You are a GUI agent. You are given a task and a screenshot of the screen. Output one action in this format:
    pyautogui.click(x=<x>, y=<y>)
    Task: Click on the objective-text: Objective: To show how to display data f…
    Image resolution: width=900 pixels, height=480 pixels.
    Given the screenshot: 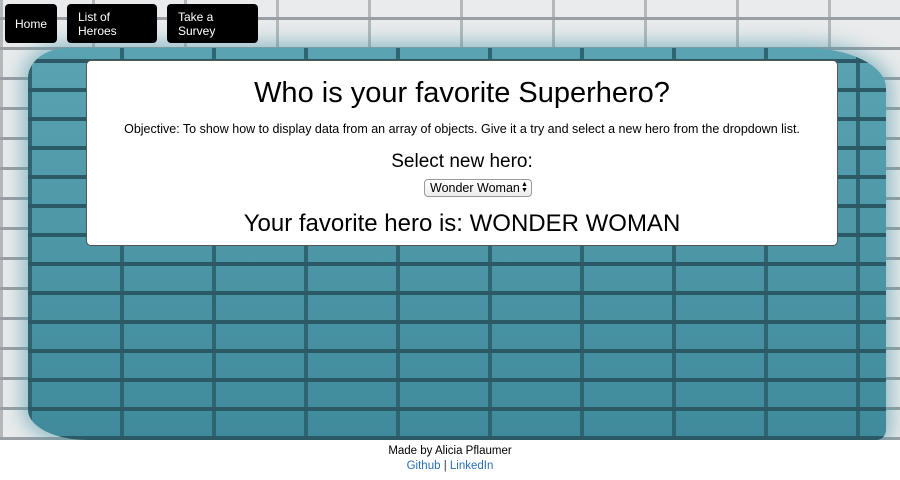 What is the action you would take?
    pyautogui.click(x=462, y=129)
    